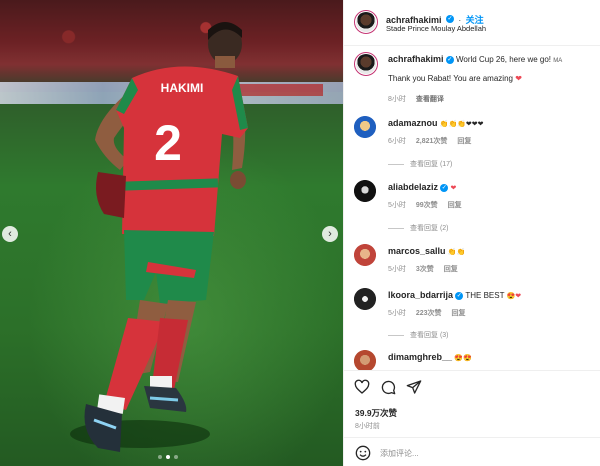 This screenshot has height=466, width=600. Describe the element at coordinates (430, 99) in the screenshot. I see `see-translation-link: 查看翻译` at that location.